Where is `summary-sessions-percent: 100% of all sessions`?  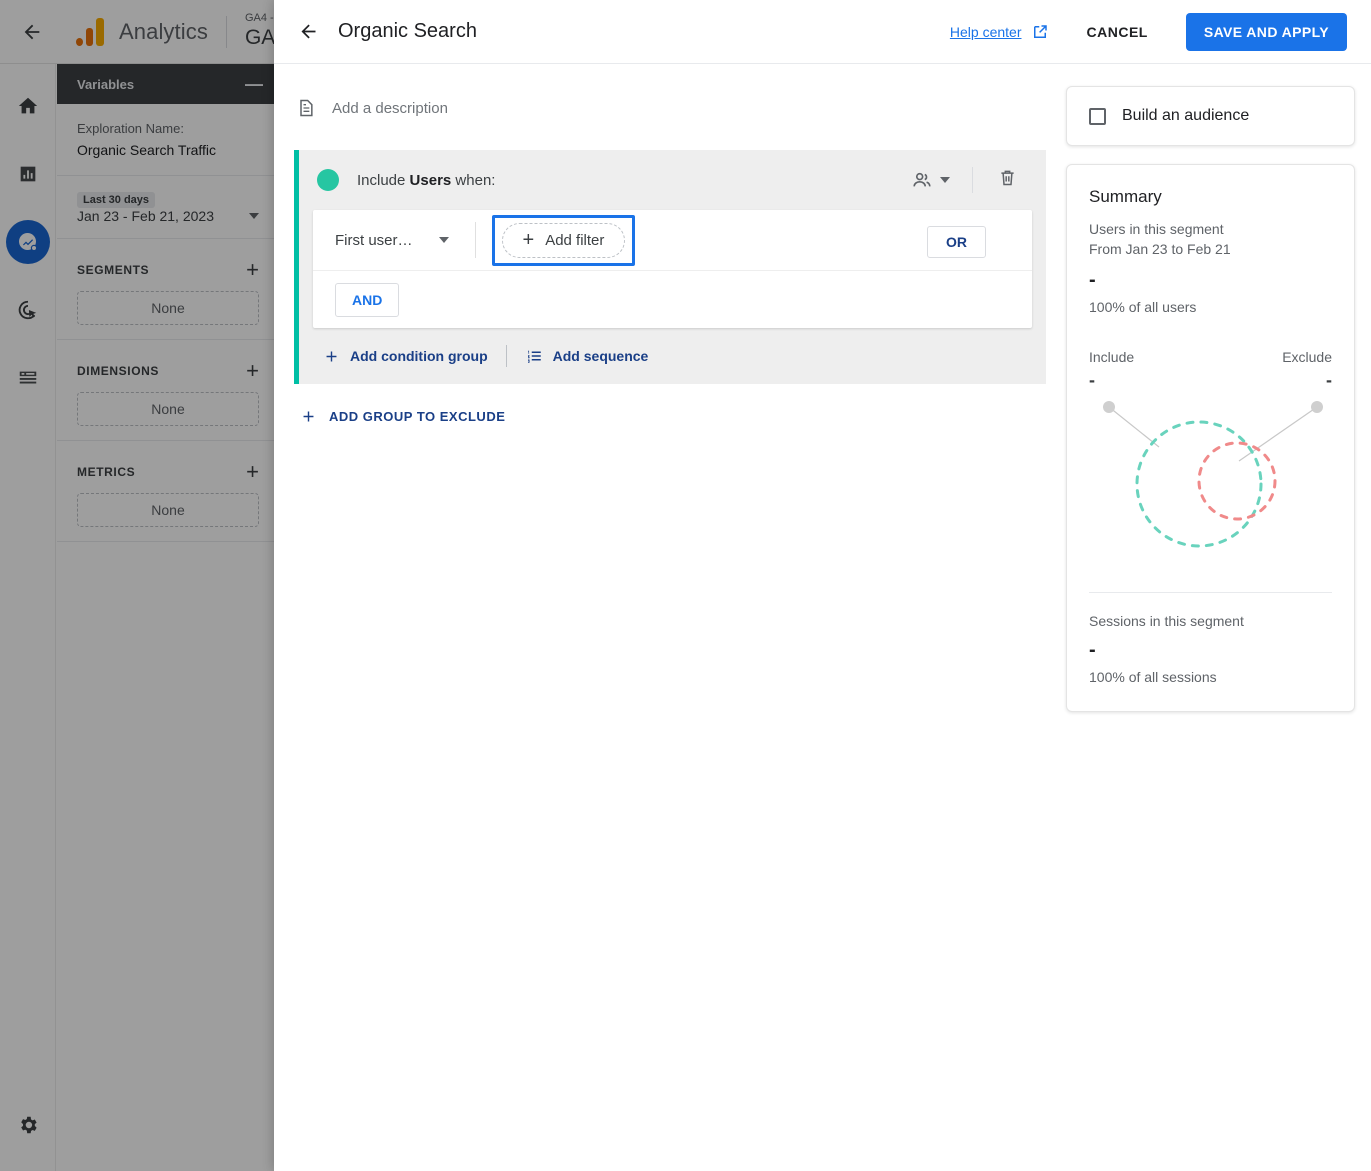 summary-sessions-percent: 100% of all sessions is located at coordinates (1153, 677).